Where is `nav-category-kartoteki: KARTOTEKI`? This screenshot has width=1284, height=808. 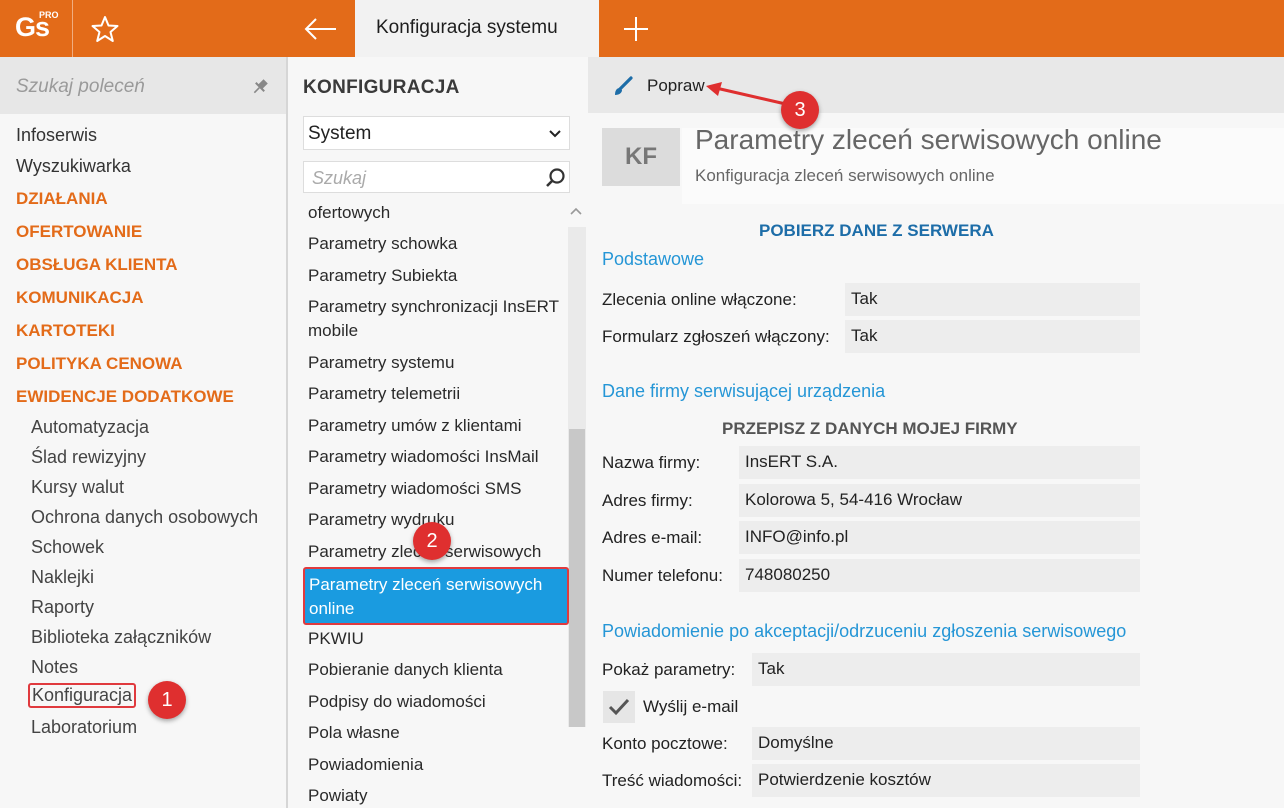 nav-category-kartoteki: KARTOTEKI is located at coordinates (65, 331).